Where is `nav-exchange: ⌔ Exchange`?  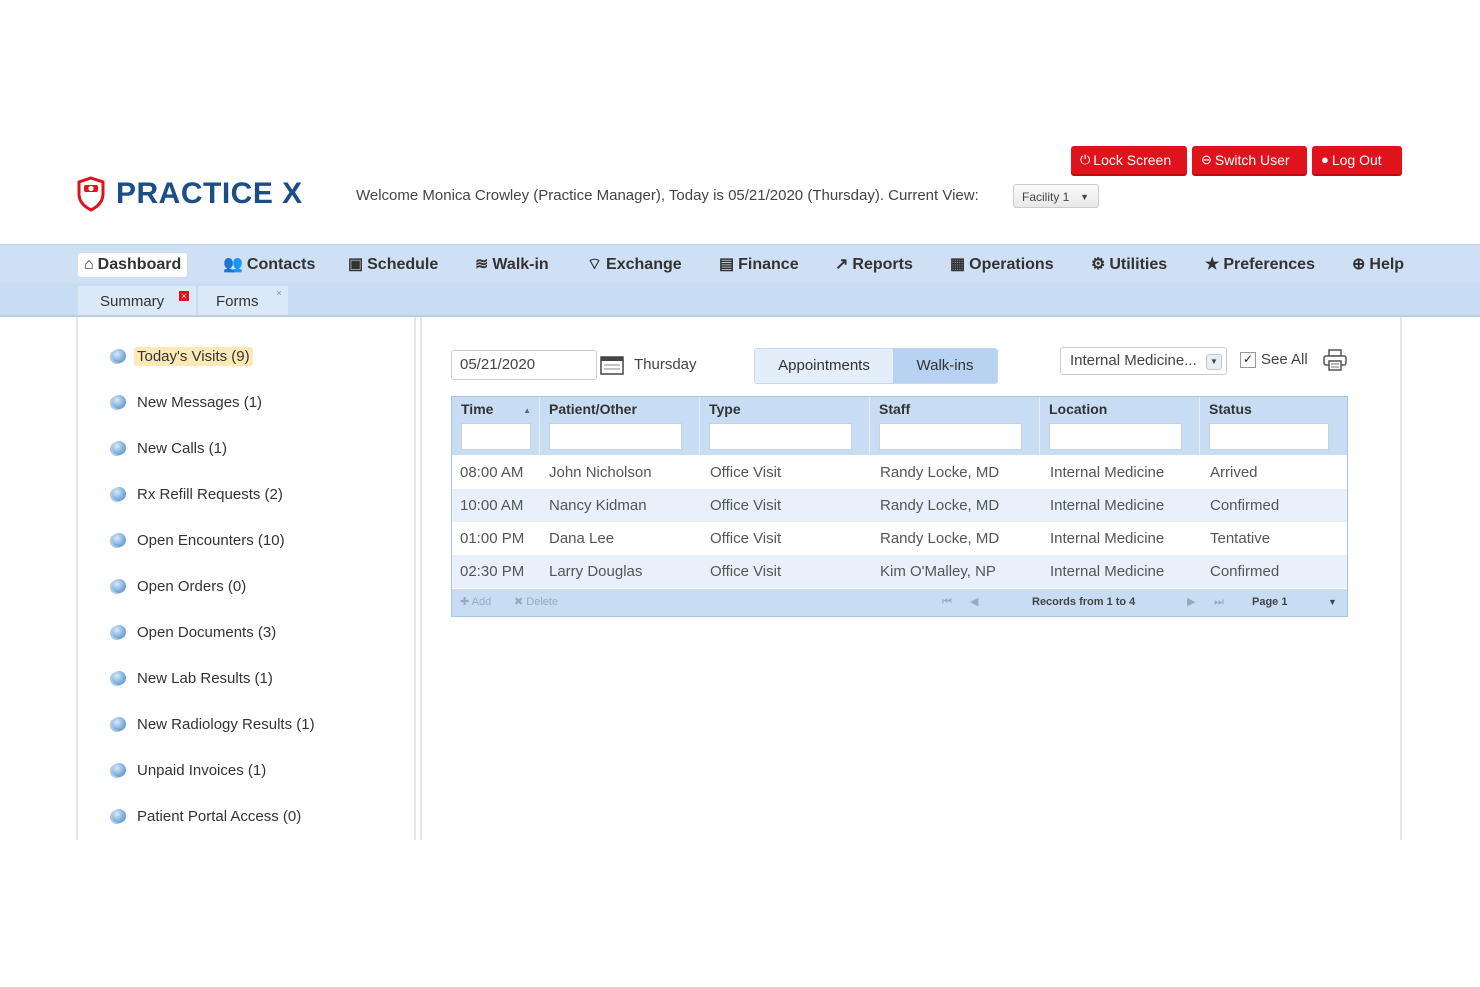 nav-exchange: ⌔ Exchange is located at coordinates (634, 265).